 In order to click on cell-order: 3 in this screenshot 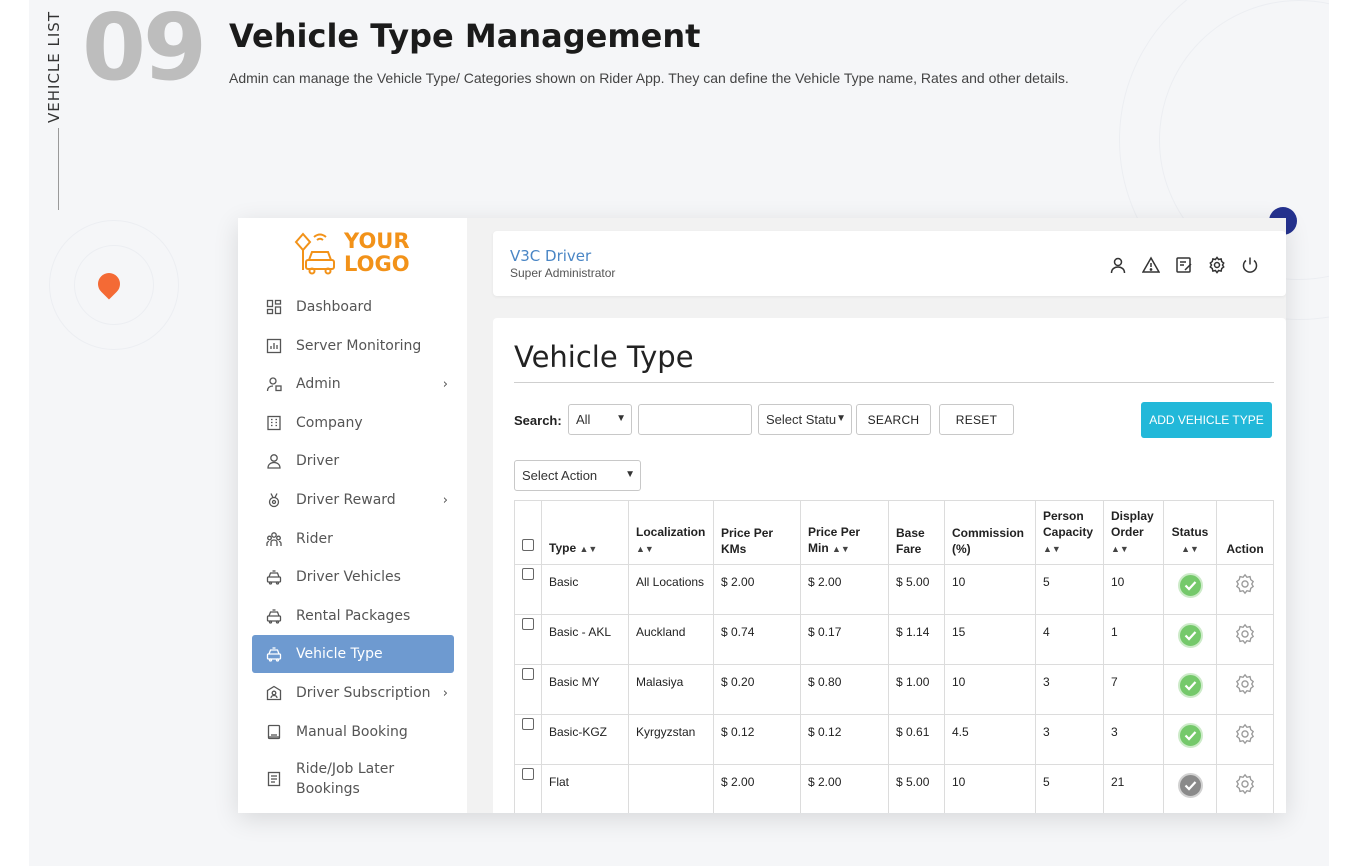, I will do `click(1133, 739)`.